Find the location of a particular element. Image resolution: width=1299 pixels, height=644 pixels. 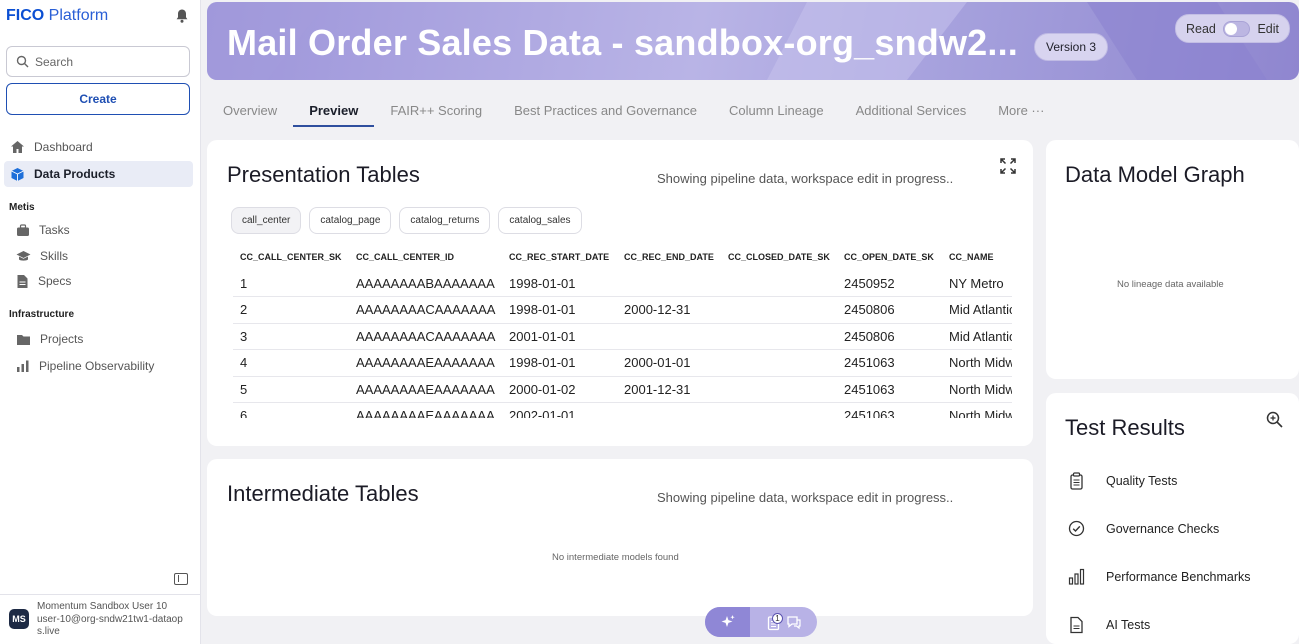

sidebar-item-data-products: Data Products is located at coordinates (98, 174).